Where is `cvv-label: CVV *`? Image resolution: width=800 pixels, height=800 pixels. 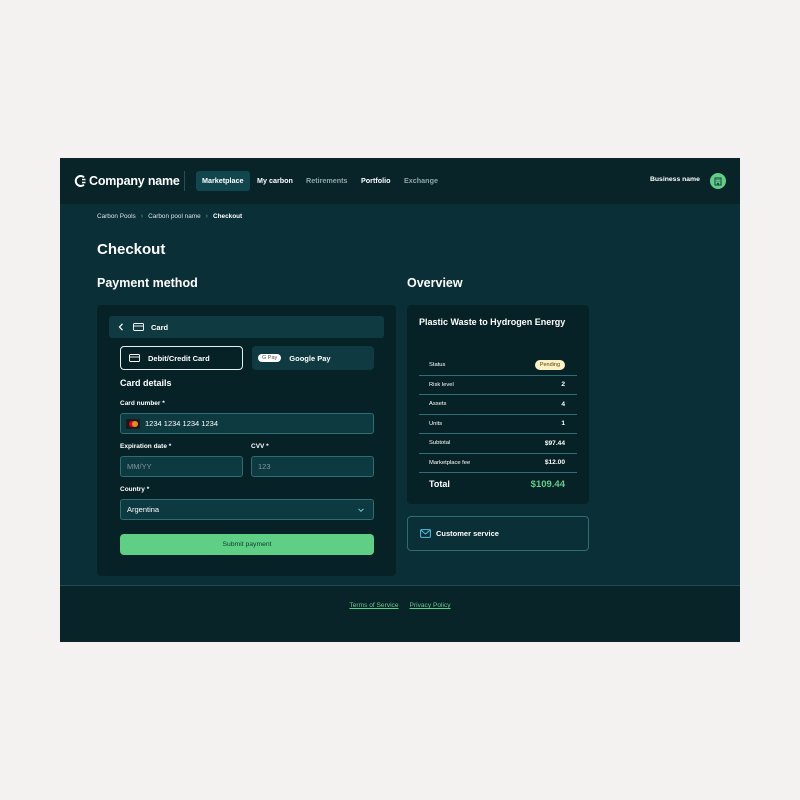
cvv-label: CVV * is located at coordinates (260, 446).